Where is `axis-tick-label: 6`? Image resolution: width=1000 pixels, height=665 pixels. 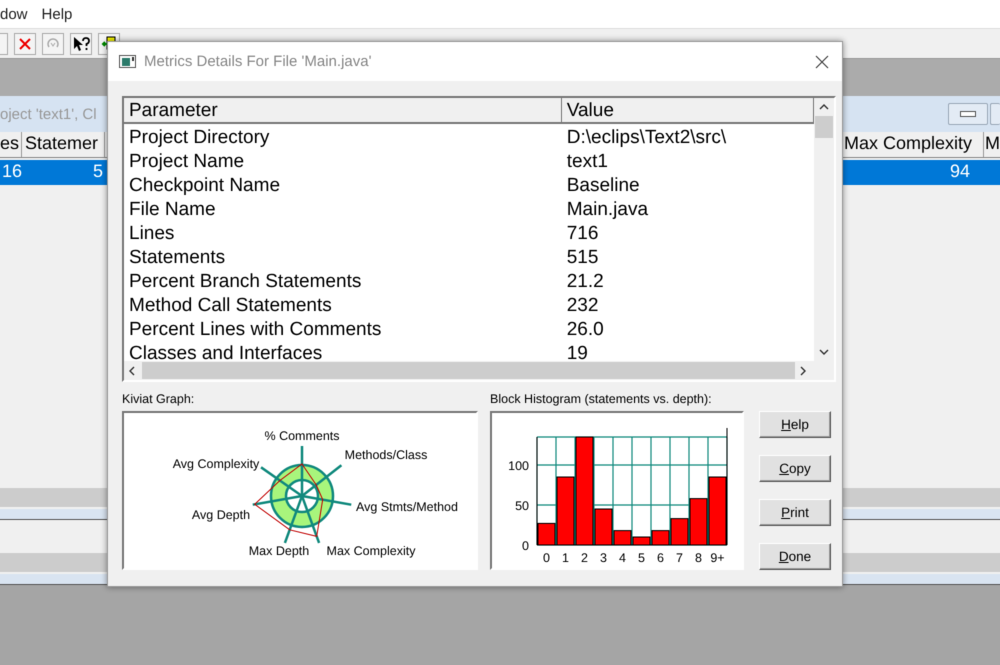
axis-tick-label: 6 is located at coordinates (660, 558).